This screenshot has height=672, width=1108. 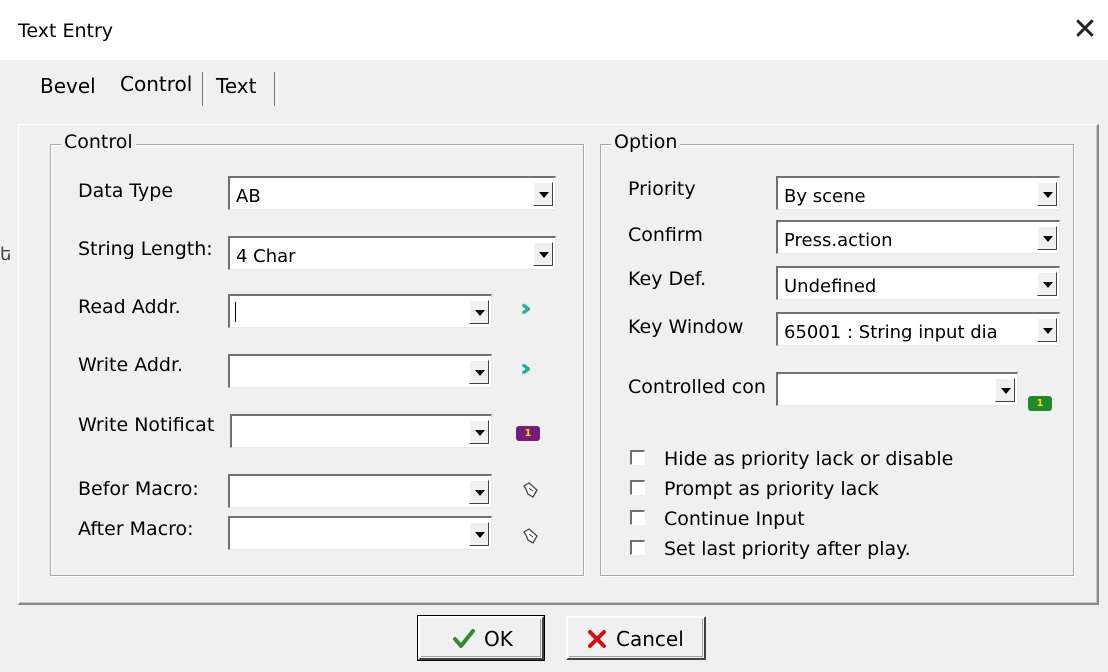 What do you see at coordinates (481, 638) in the screenshot?
I see `ok-button: OK` at bounding box center [481, 638].